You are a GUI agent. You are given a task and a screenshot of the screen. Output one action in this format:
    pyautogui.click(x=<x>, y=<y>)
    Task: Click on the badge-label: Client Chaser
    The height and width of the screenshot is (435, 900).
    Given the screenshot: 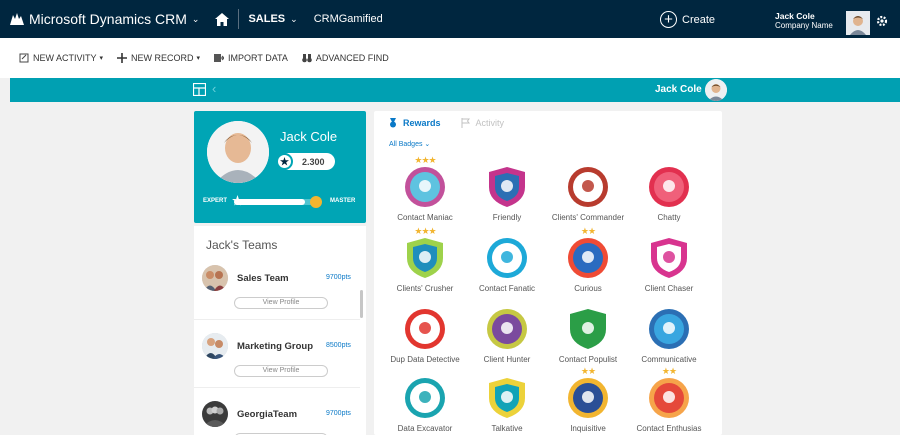 What is the action you would take?
    pyautogui.click(x=669, y=288)
    